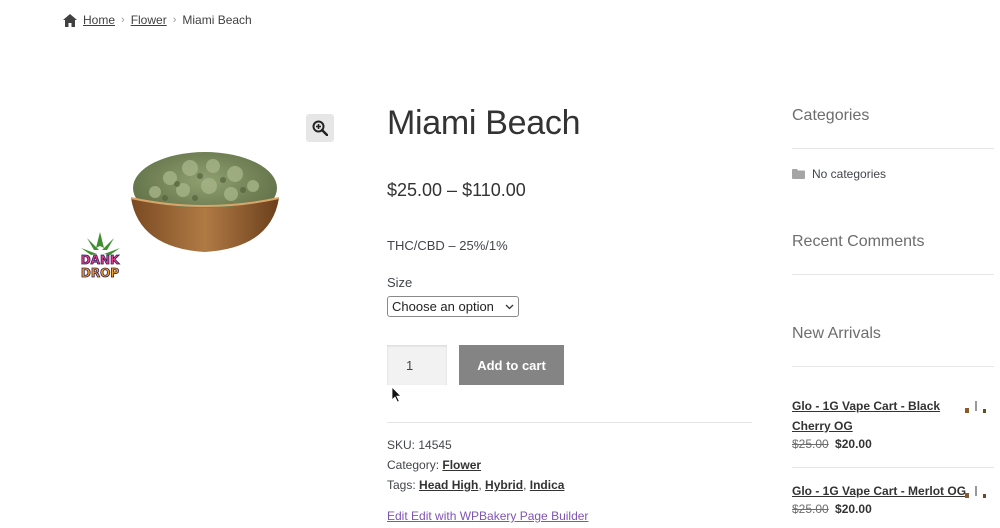 The height and width of the screenshot is (528, 1000). I want to click on product-title: Miami Beach, so click(484, 123).